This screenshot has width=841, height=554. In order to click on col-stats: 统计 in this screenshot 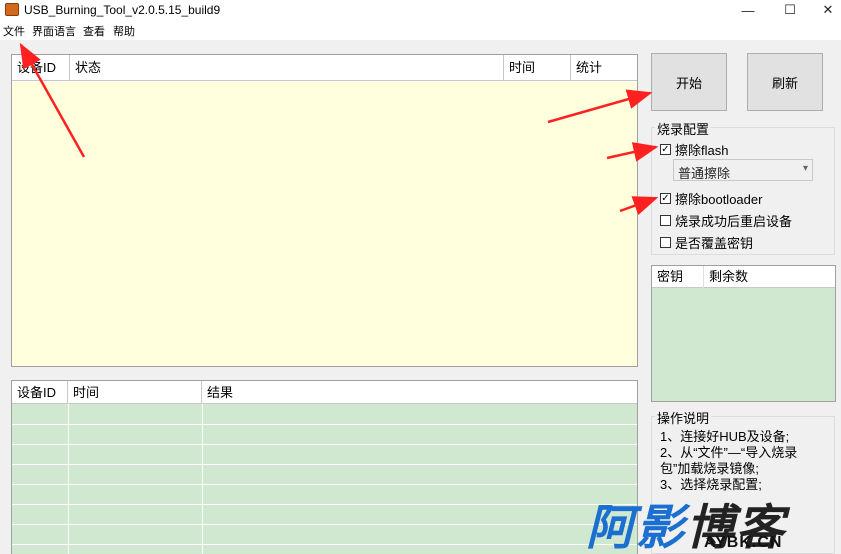, I will do `click(604, 68)`.